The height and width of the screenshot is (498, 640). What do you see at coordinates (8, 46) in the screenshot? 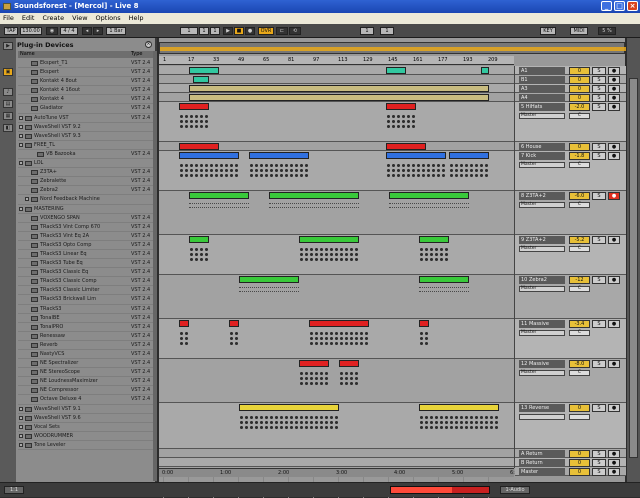
I see `live-devices-icon: ▶` at bounding box center [8, 46].